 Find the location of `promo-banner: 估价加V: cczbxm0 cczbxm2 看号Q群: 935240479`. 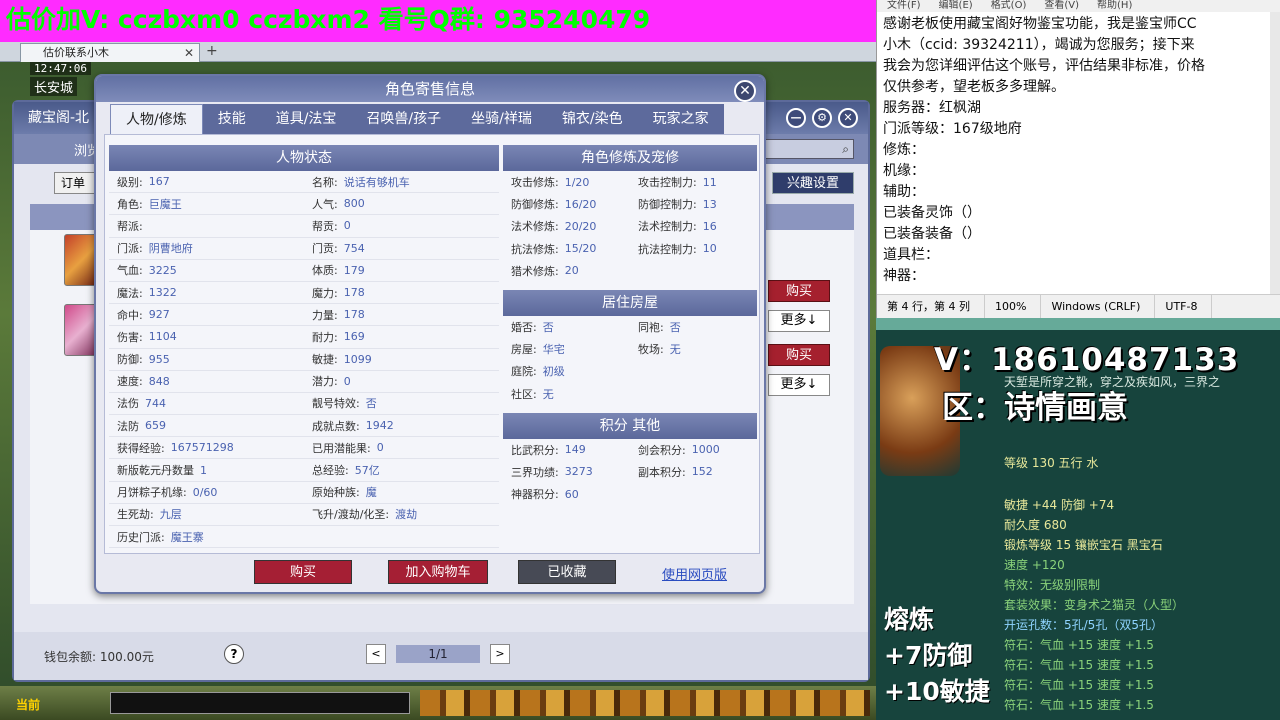

promo-banner: 估价加V: cczbxm0 cczbxm2 看号Q群: 935240479 is located at coordinates (438, 21).